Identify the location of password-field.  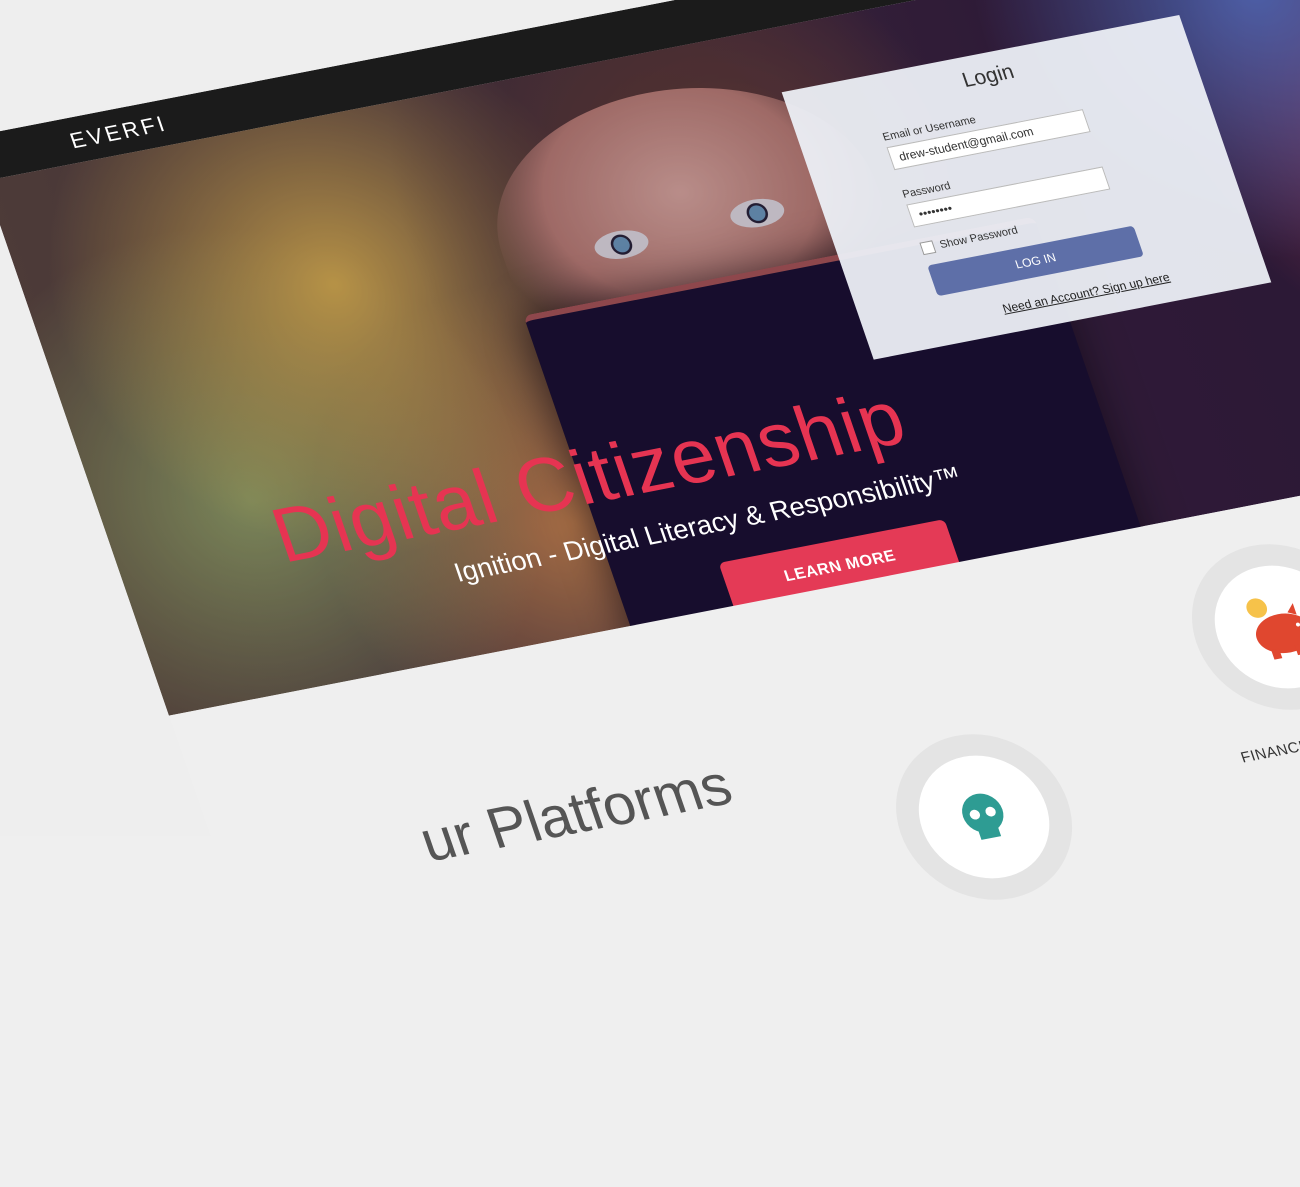
(1008, 197).